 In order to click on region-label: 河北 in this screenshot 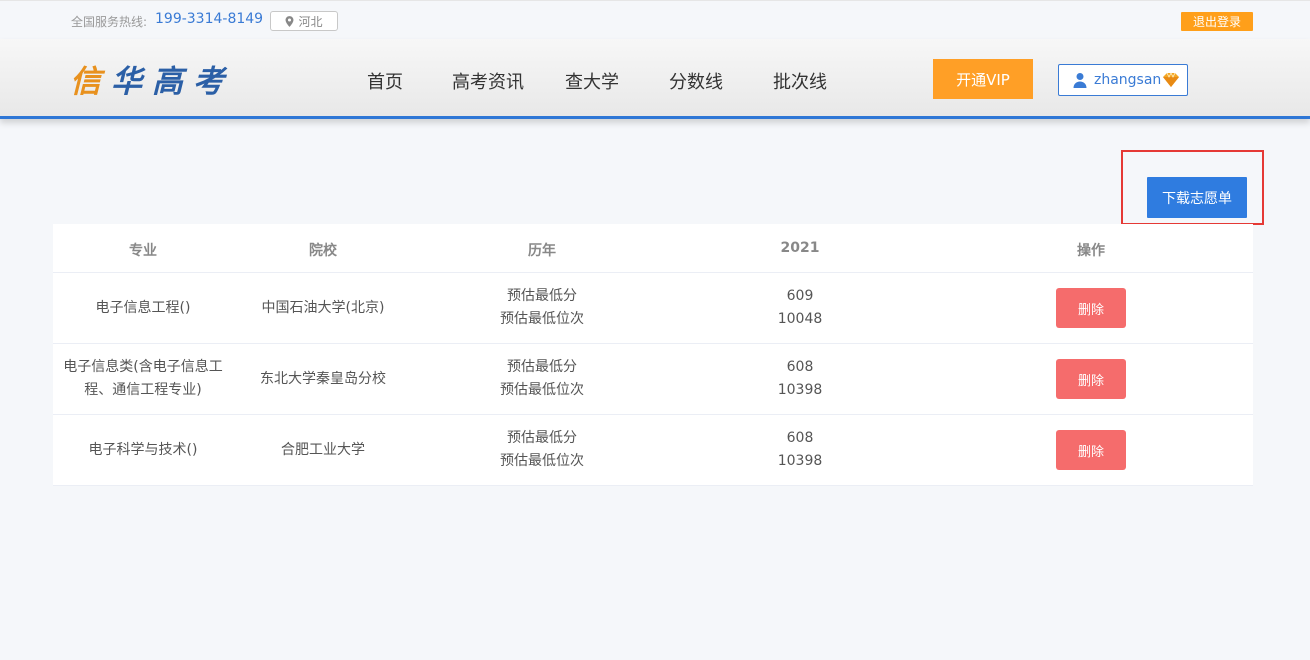, I will do `click(310, 21)`.